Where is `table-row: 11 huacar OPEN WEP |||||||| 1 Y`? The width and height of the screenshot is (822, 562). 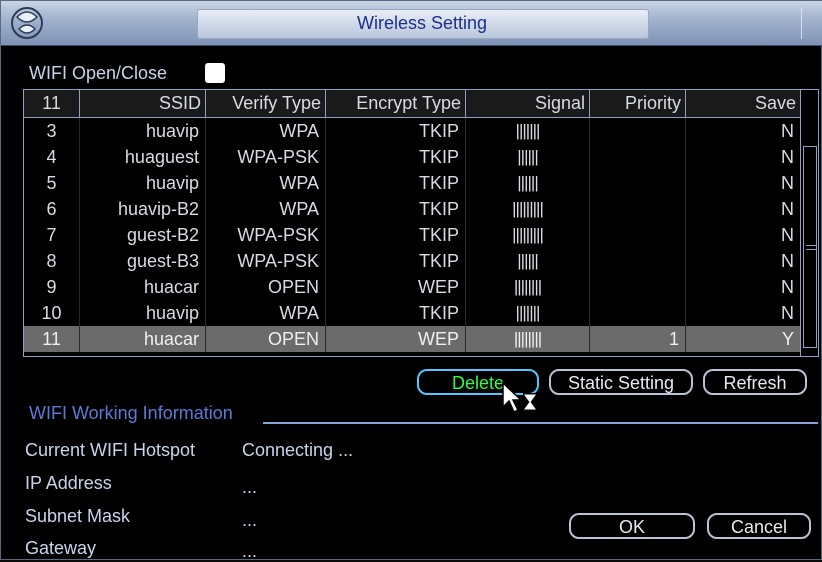 table-row: 11 huacar OPEN WEP |||||||| 1 Y is located at coordinates (412, 339).